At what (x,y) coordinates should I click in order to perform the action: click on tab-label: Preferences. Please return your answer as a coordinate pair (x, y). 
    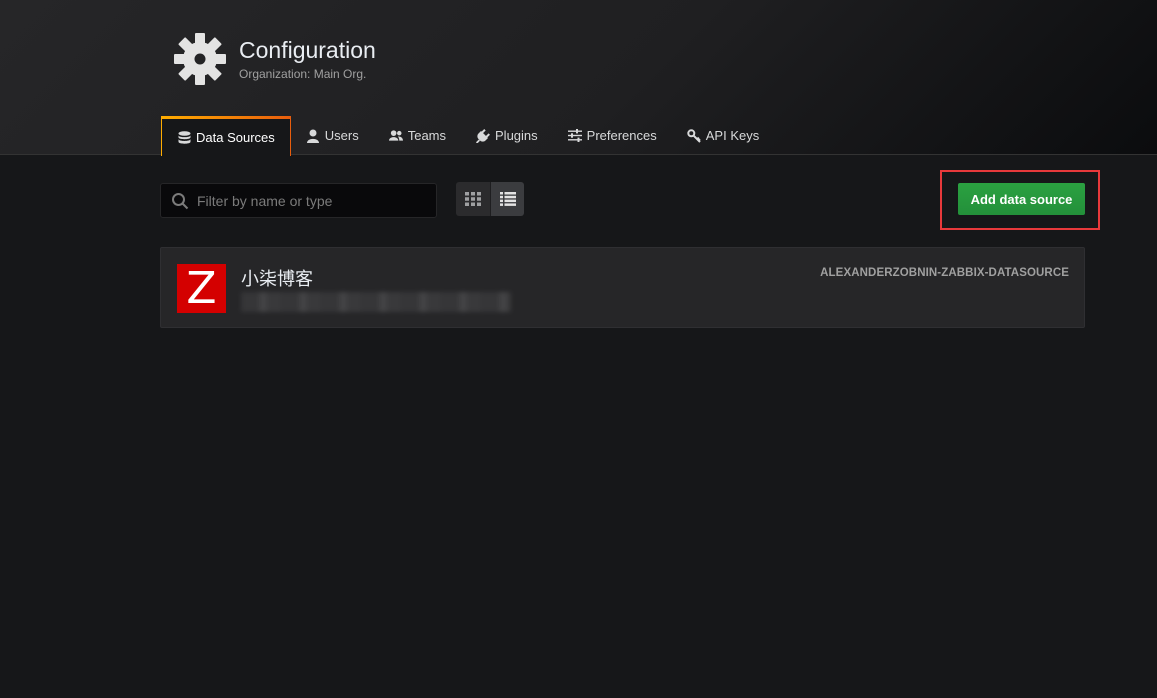
    Looking at the image, I should click on (621, 135).